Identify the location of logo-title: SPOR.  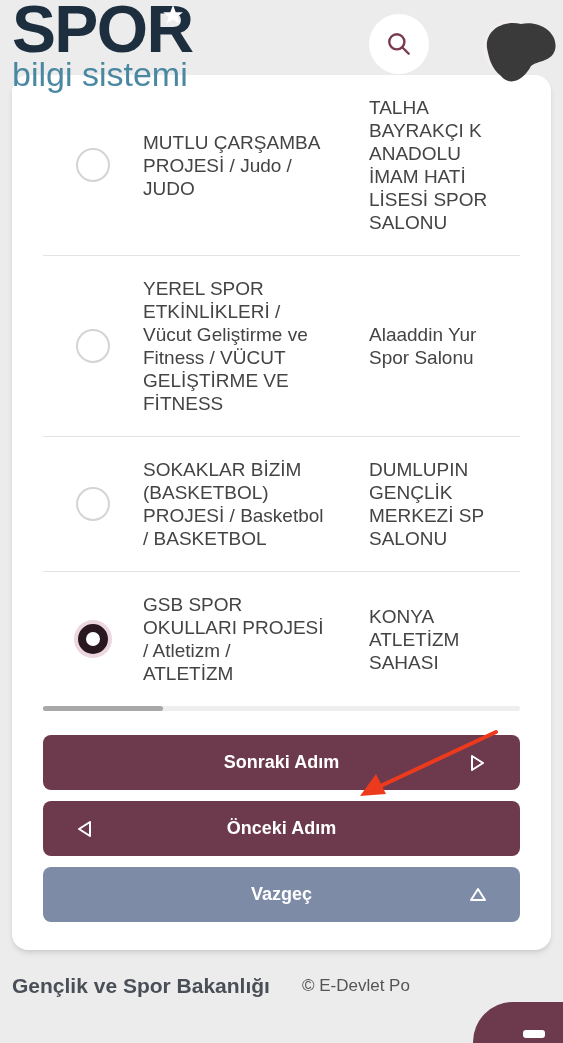
(102, 29).